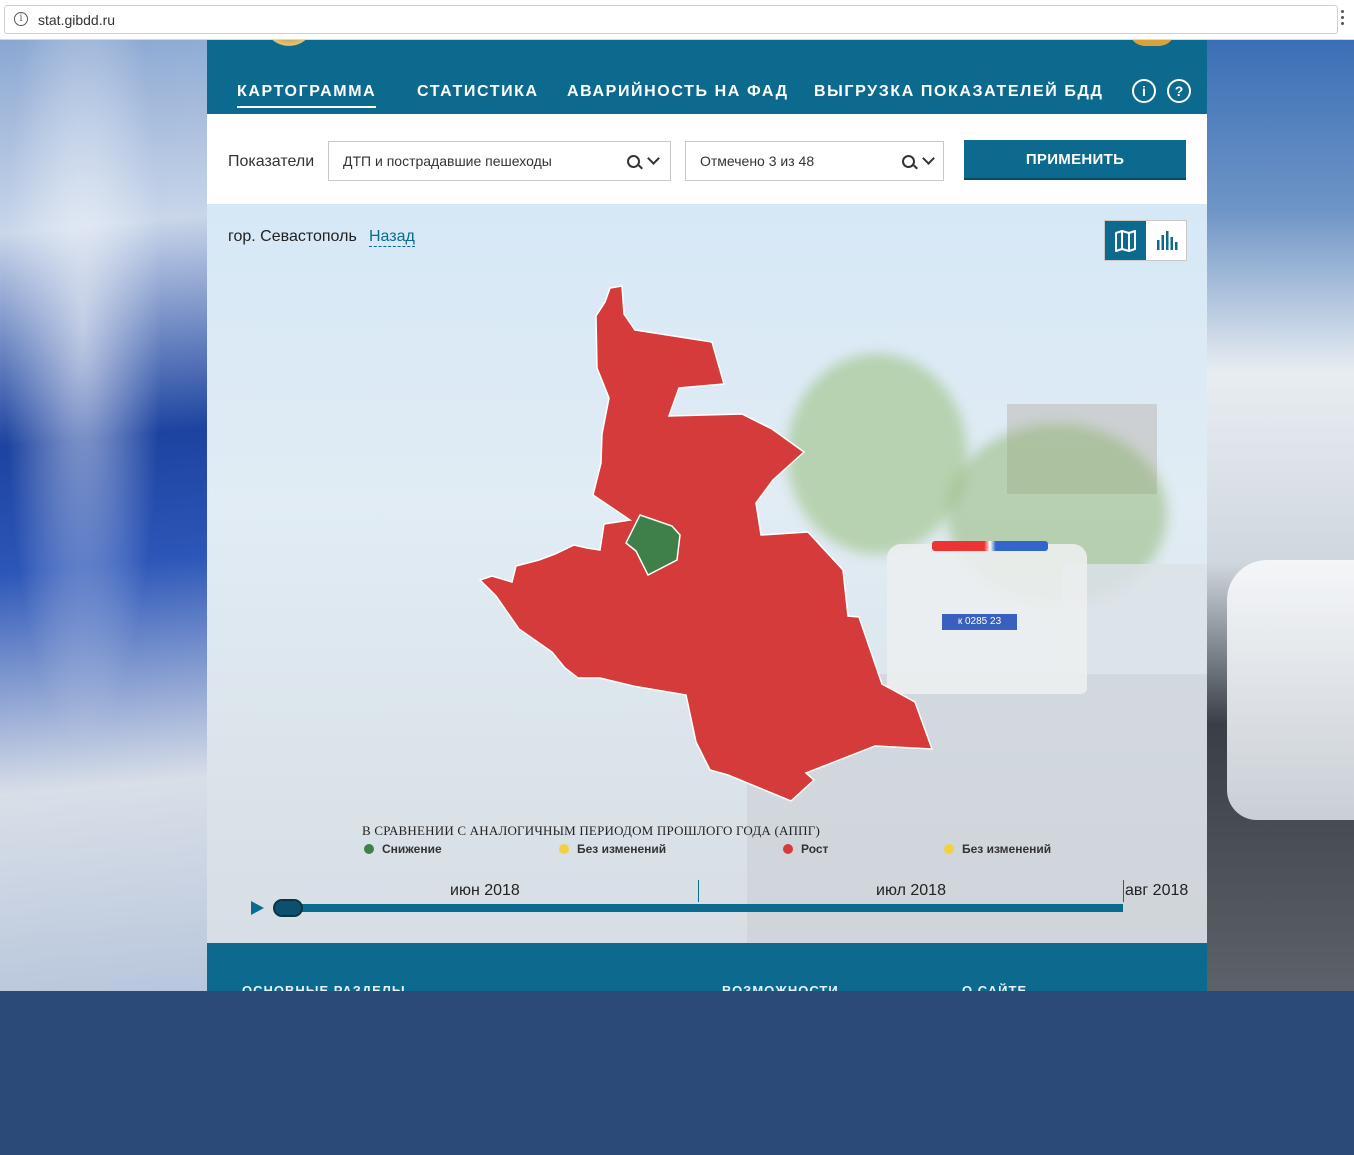 This screenshot has width=1354, height=1155. What do you see at coordinates (307, 95) in the screenshot?
I see `nav-cartogram: КАРТОГРАММА` at bounding box center [307, 95].